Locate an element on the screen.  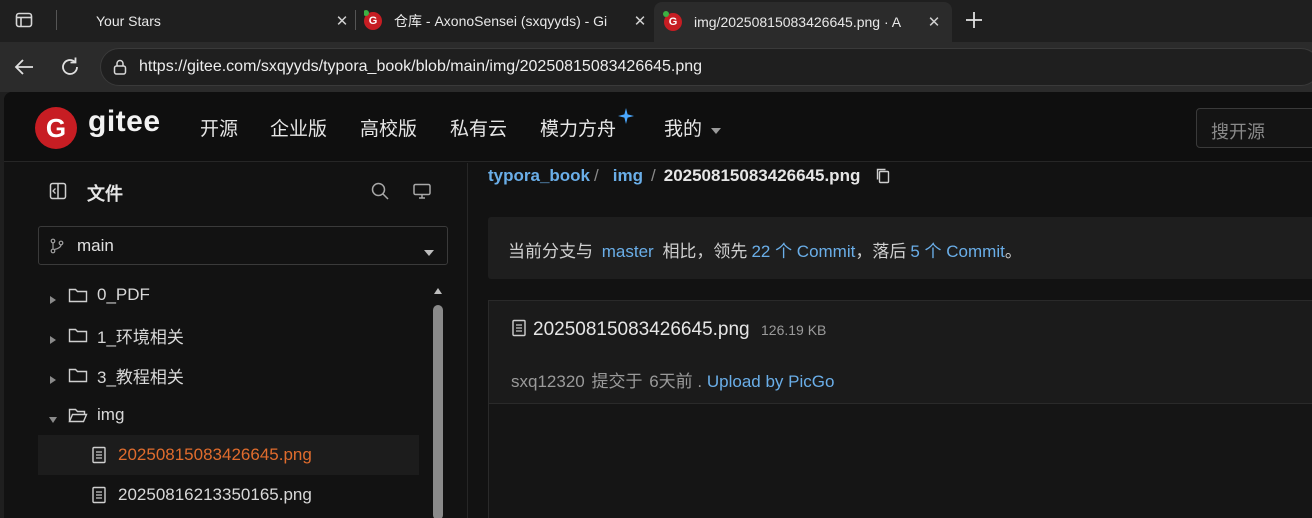
search-input: 搜开源 is located at coordinates (1254, 128).